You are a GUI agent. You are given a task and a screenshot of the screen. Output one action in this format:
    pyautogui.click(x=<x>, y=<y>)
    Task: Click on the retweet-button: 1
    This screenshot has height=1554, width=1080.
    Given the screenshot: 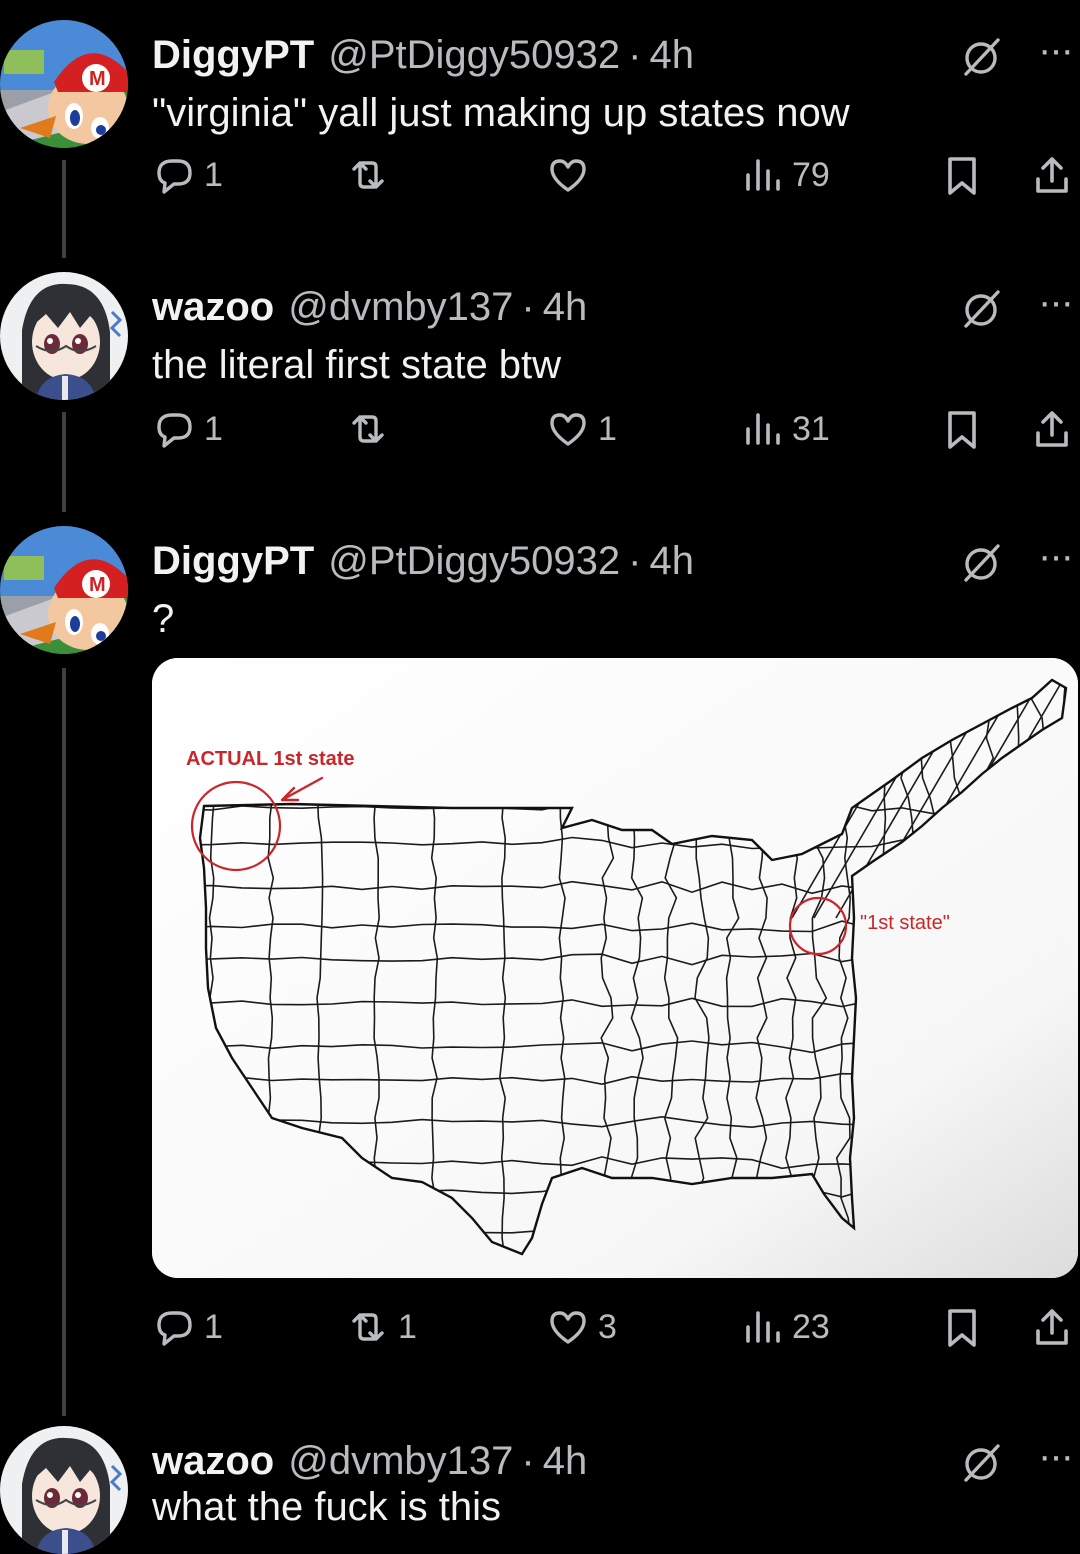 What is the action you would take?
    pyautogui.click(x=381, y=1327)
    